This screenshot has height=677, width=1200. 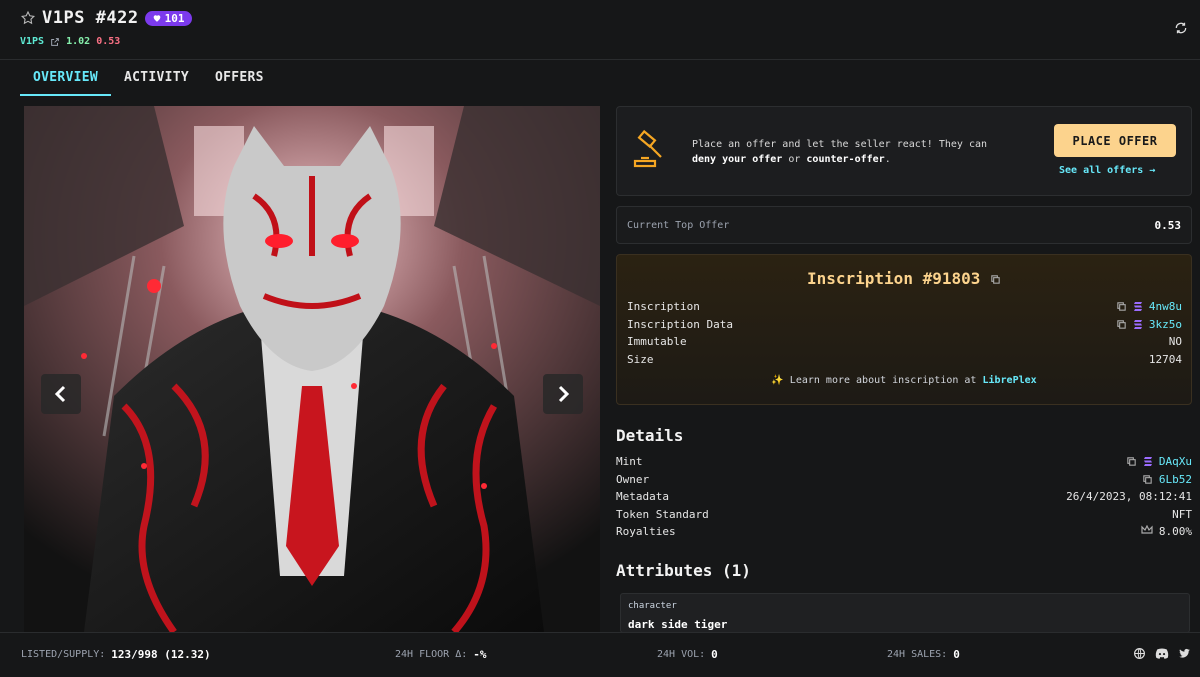 I want to click on row-key: Size, so click(x=640, y=359).